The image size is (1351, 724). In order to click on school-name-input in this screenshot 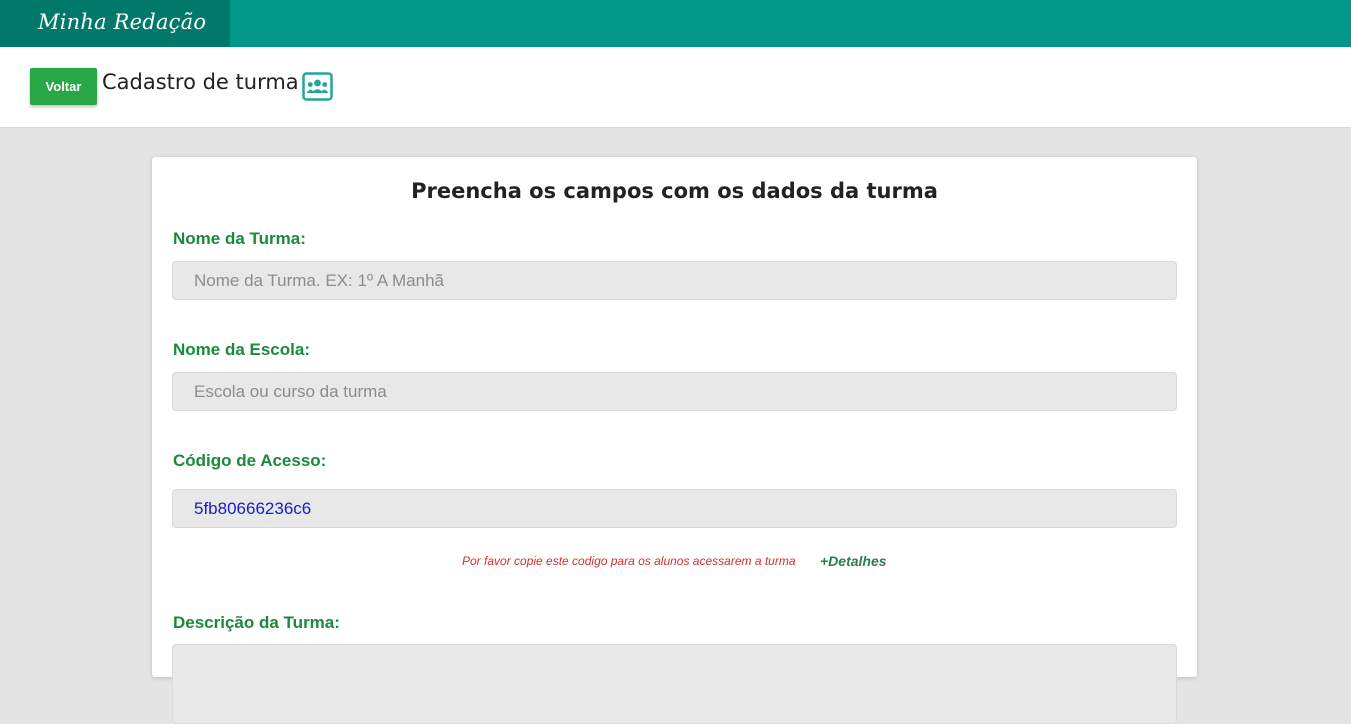, I will do `click(674, 391)`.